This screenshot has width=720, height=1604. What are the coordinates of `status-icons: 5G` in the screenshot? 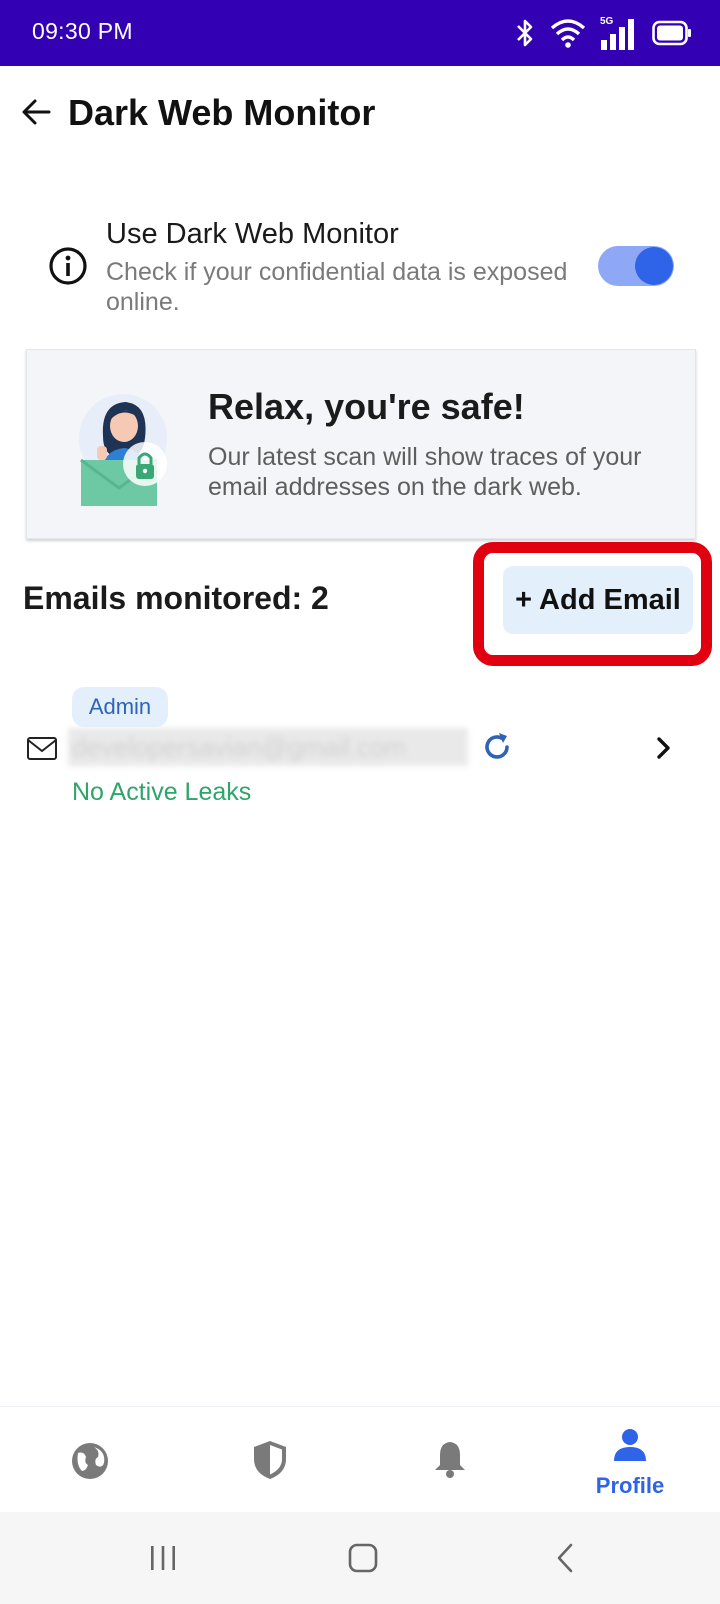 It's located at (603, 33).